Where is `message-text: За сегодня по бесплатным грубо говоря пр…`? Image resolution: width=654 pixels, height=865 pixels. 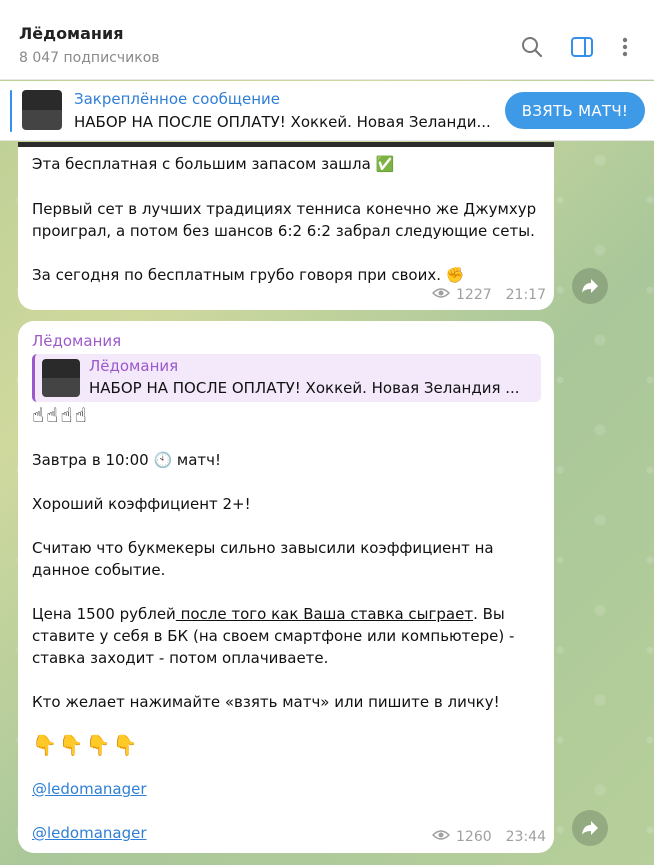 message-text: За сегодня по бесплатным грубо говоря пр… is located at coordinates (248, 275).